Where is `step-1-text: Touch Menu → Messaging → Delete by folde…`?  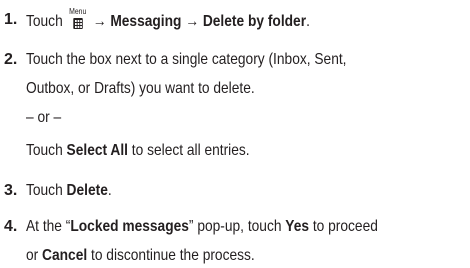
step-1-text: Touch Menu → Messaging → Delete by folde… is located at coordinates (168, 18).